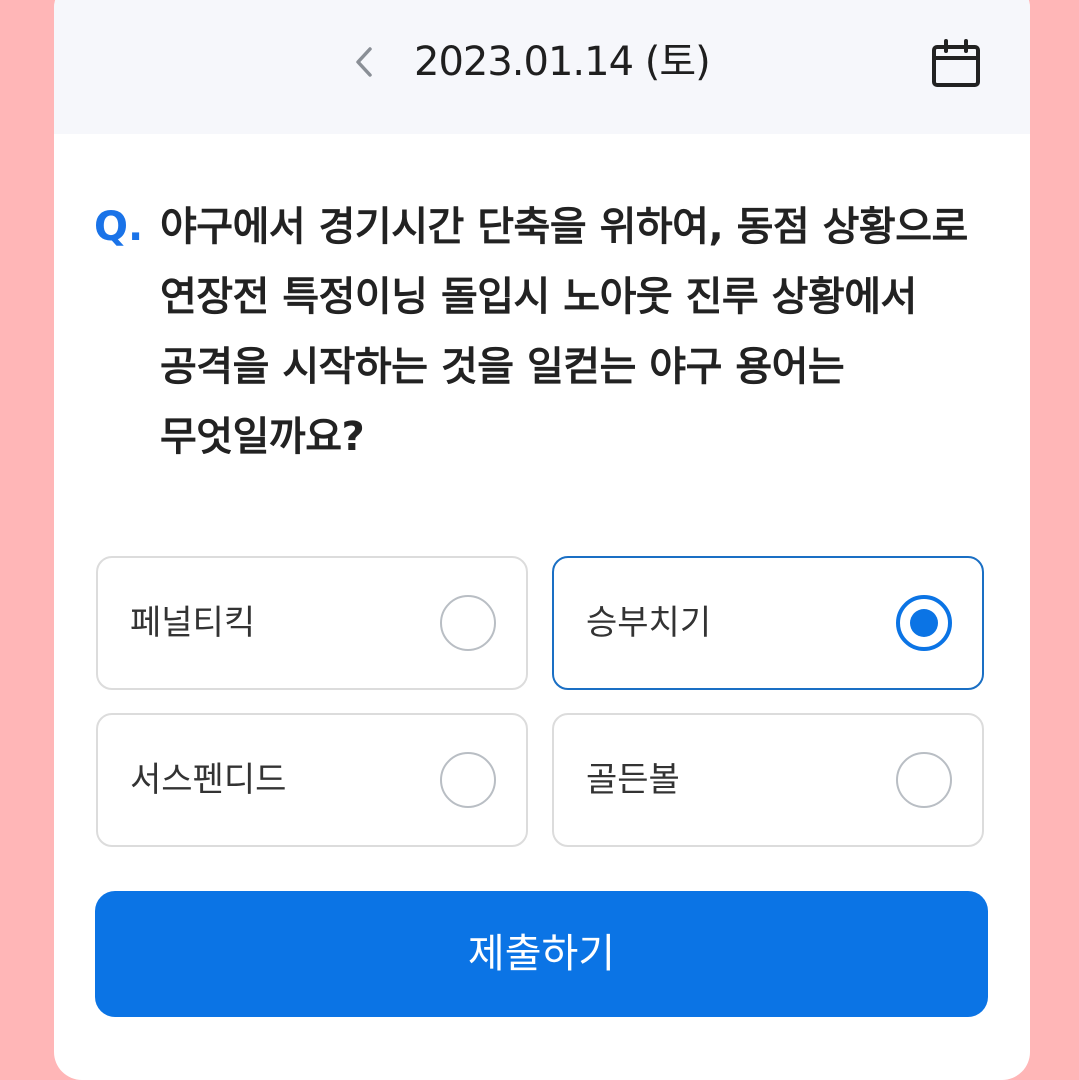  What do you see at coordinates (541, 954) in the screenshot?
I see `submit-button: 제출하기` at bounding box center [541, 954].